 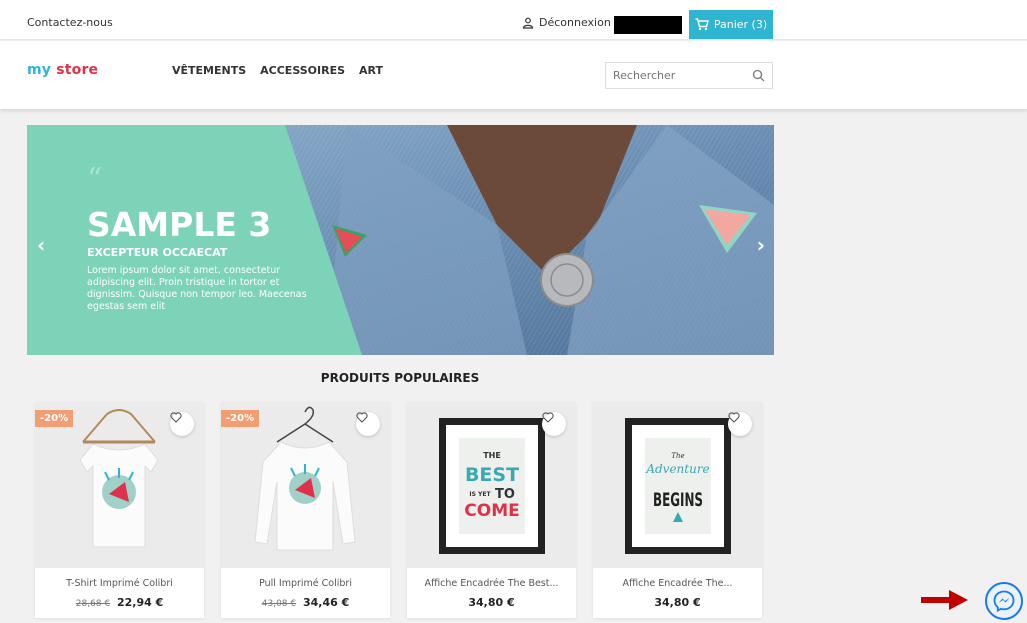 What do you see at coordinates (528, 23) in the screenshot?
I see `user-icon` at bounding box center [528, 23].